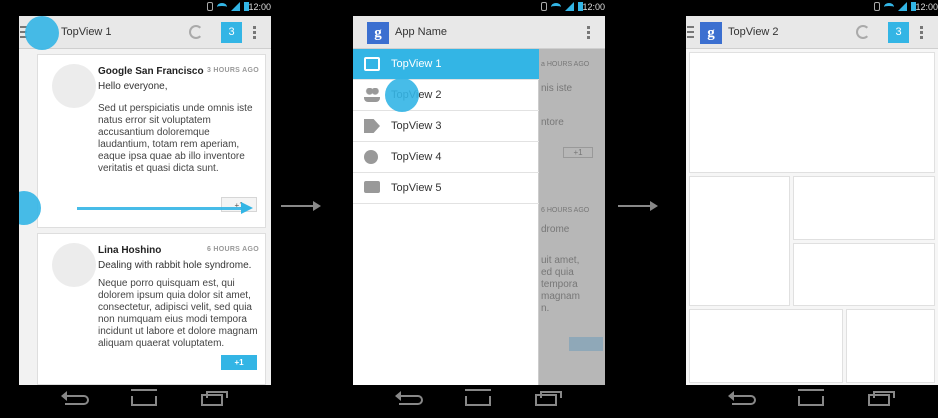  What do you see at coordinates (416, 188) in the screenshot?
I see `drawer-item-label: TopView 5` at bounding box center [416, 188].